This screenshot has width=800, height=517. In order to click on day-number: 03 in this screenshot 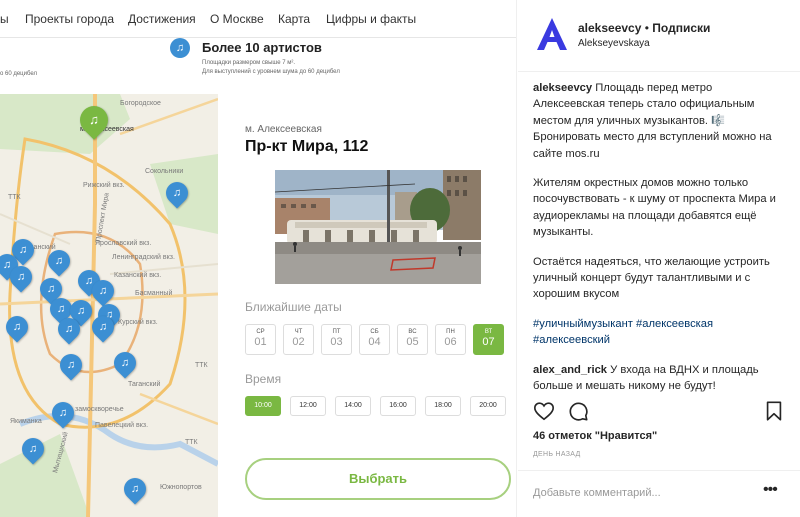, I will do `click(336, 342)`.